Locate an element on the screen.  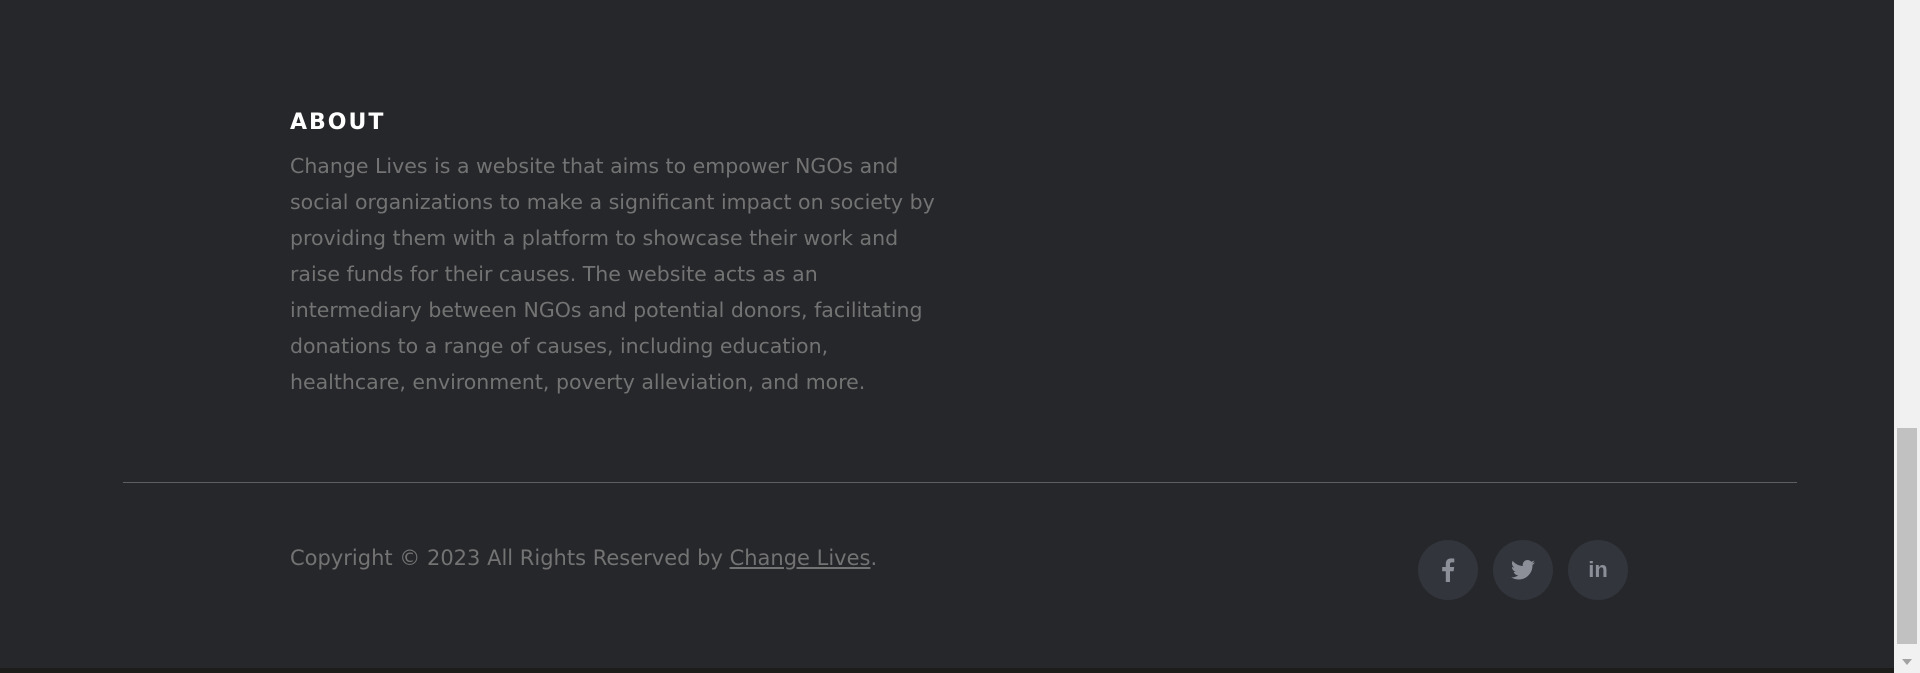
copyright-link: Change Lives is located at coordinates (800, 558).